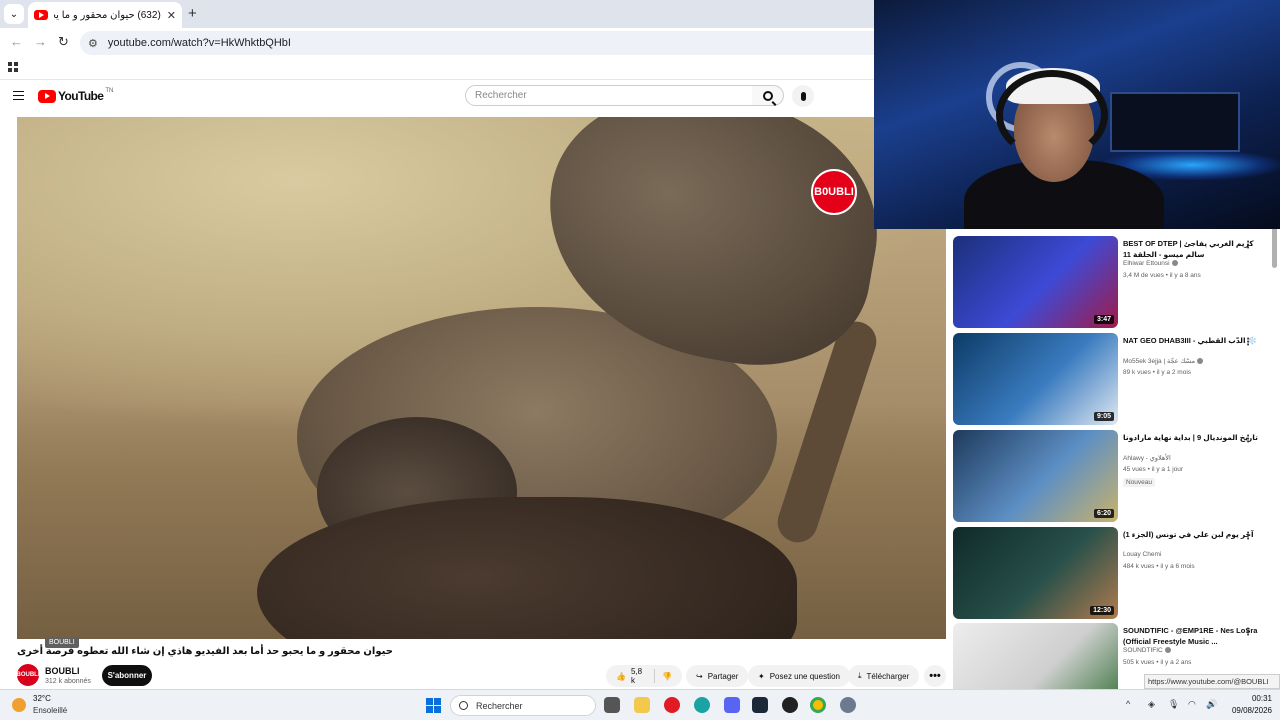  What do you see at coordinates (1193, 437) in the screenshot?
I see `recommendation-title: تاريخ المونديال 9 | بداية نهاية مارادونا` at bounding box center [1193, 437].